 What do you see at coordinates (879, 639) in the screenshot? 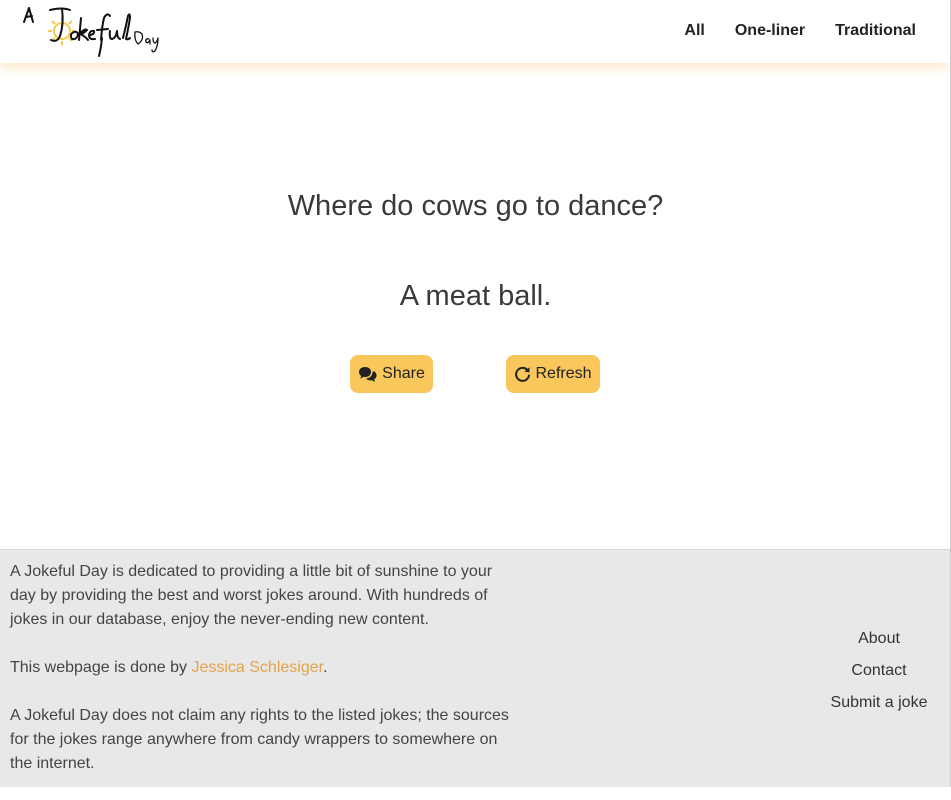
I see `footer-link-about: About` at bounding box center [879, 639].